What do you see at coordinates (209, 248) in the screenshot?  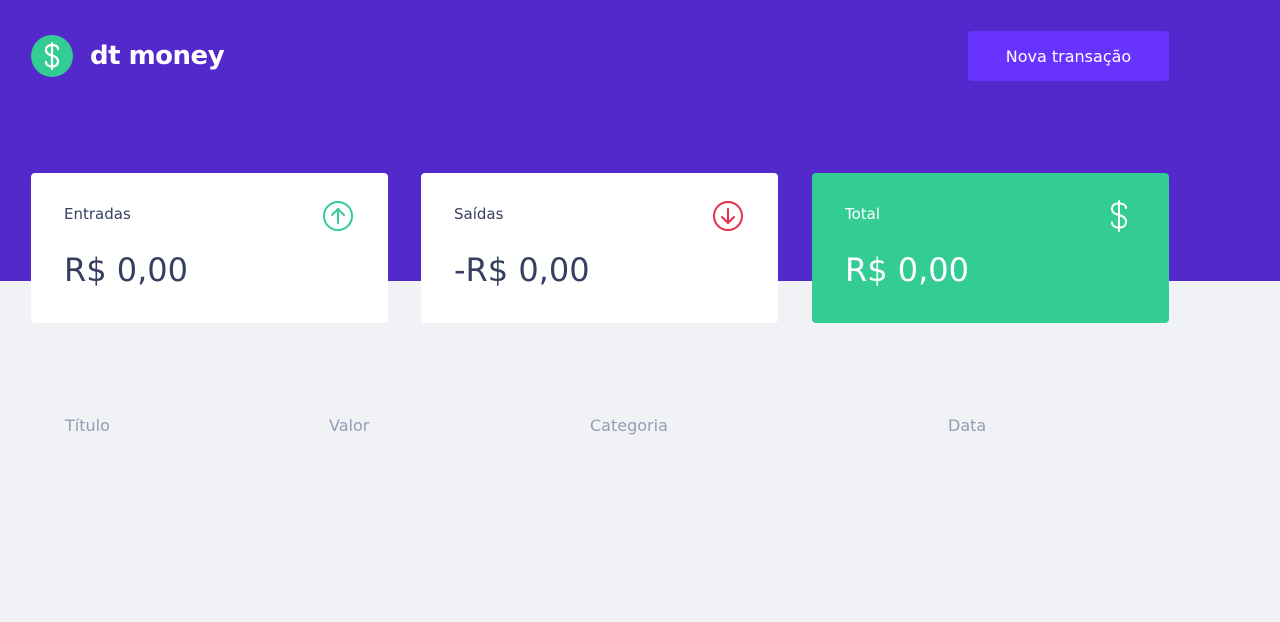 I see `income-card: Entradas R$ 0,00` at bounding box center [209, 248].